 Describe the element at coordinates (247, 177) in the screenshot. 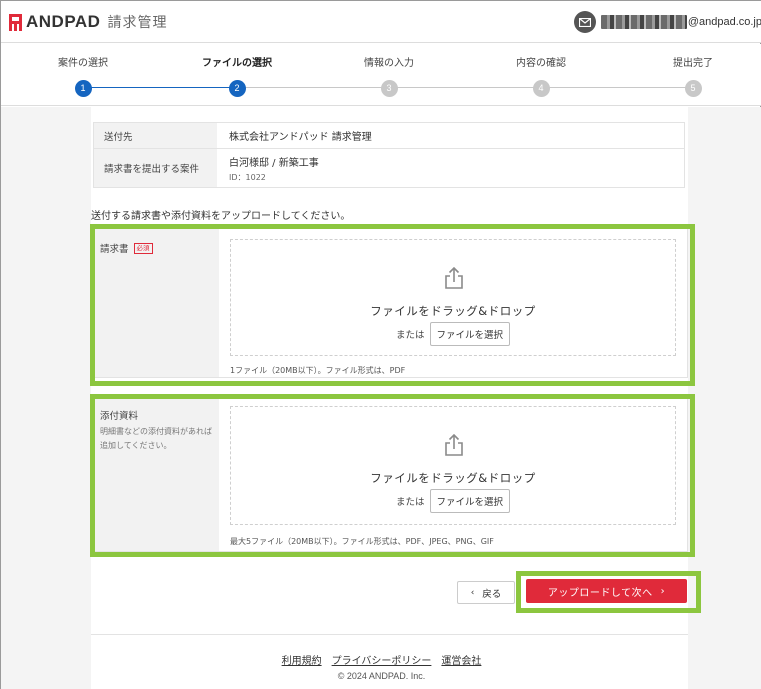

I see `project-id: ID：1022` at that location.